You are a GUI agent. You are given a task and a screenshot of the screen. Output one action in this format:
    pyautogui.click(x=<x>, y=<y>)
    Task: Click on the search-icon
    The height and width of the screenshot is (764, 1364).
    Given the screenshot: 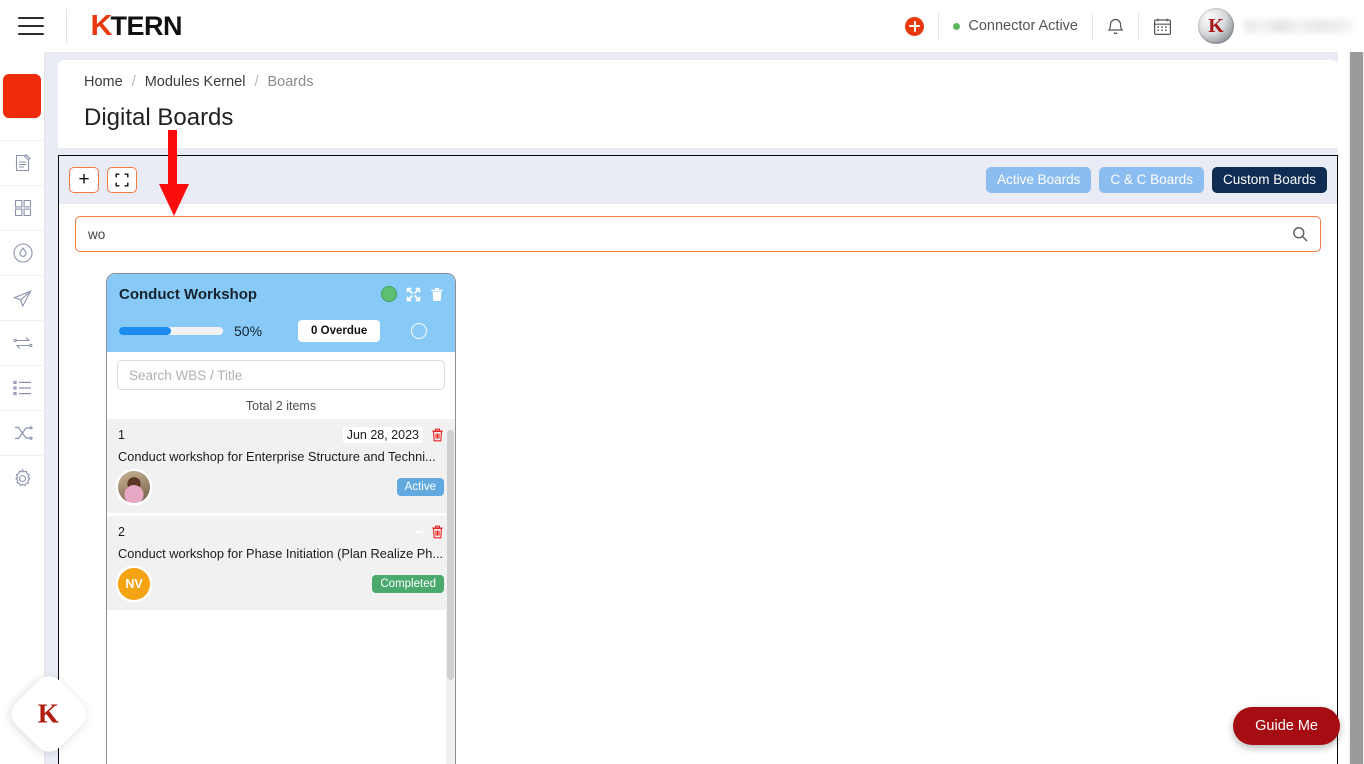 What is the action you would take?
    pyautogui.click(x=1300, y=234)
    